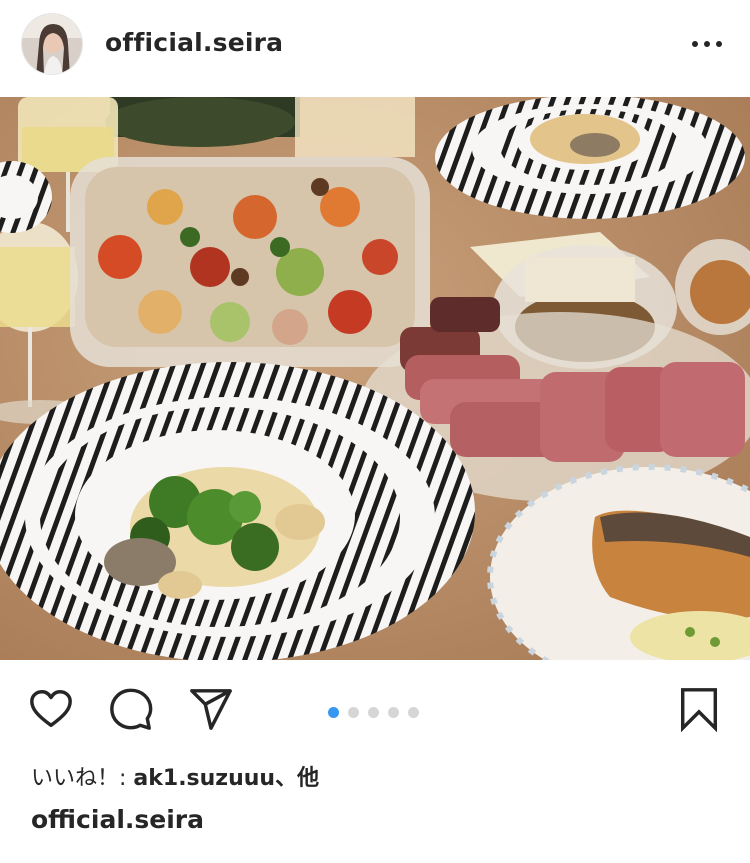 This screenshot has width=750, height=863. What do you see at coordinates (211, 709) in the screenshot?
I see `send-icon` at bounding box center [211, 709].